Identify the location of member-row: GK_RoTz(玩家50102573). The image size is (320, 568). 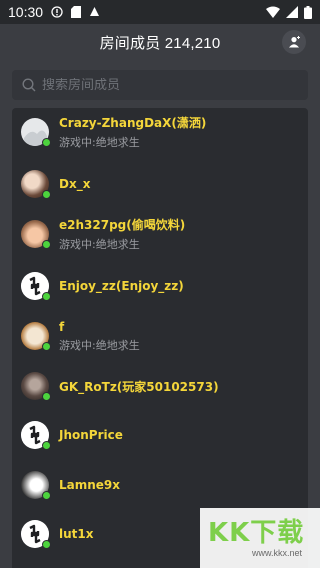
(160, 386).